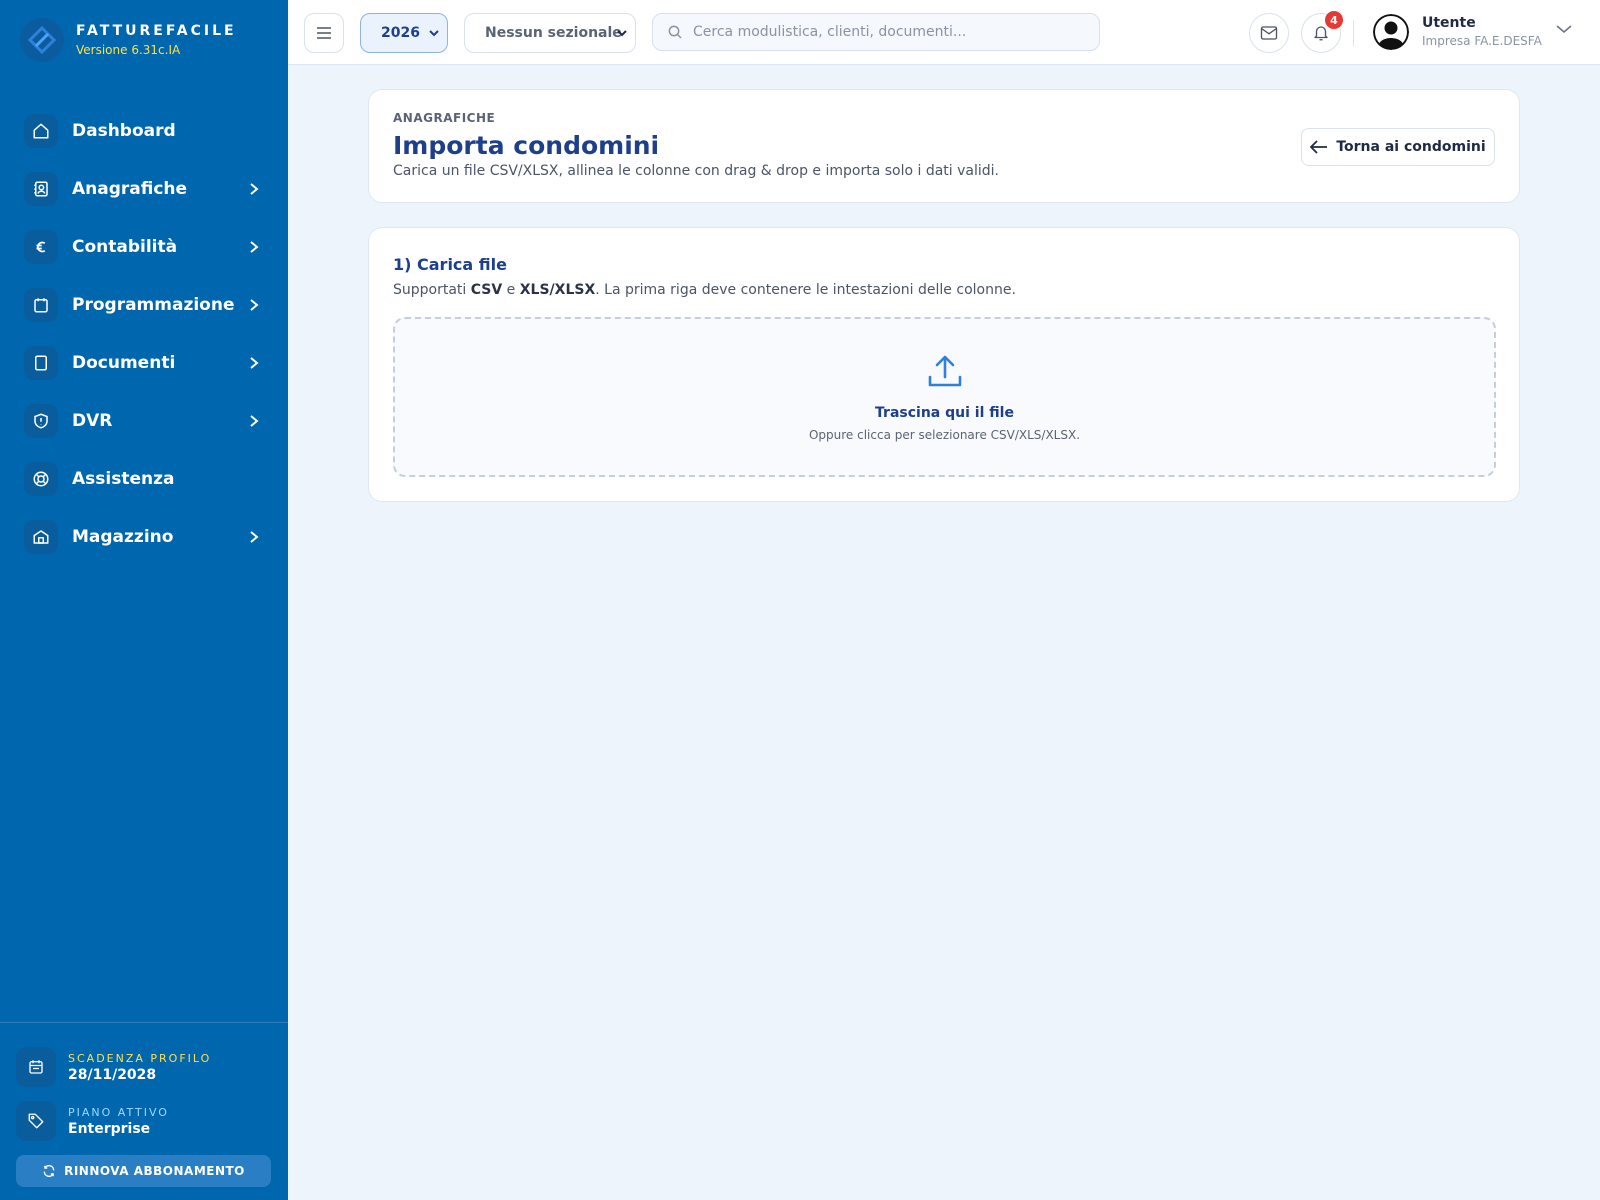 Image resolution: width=1600 pixels, height=1200 pixels. I want to click on upload-icon, so click(945, 371).